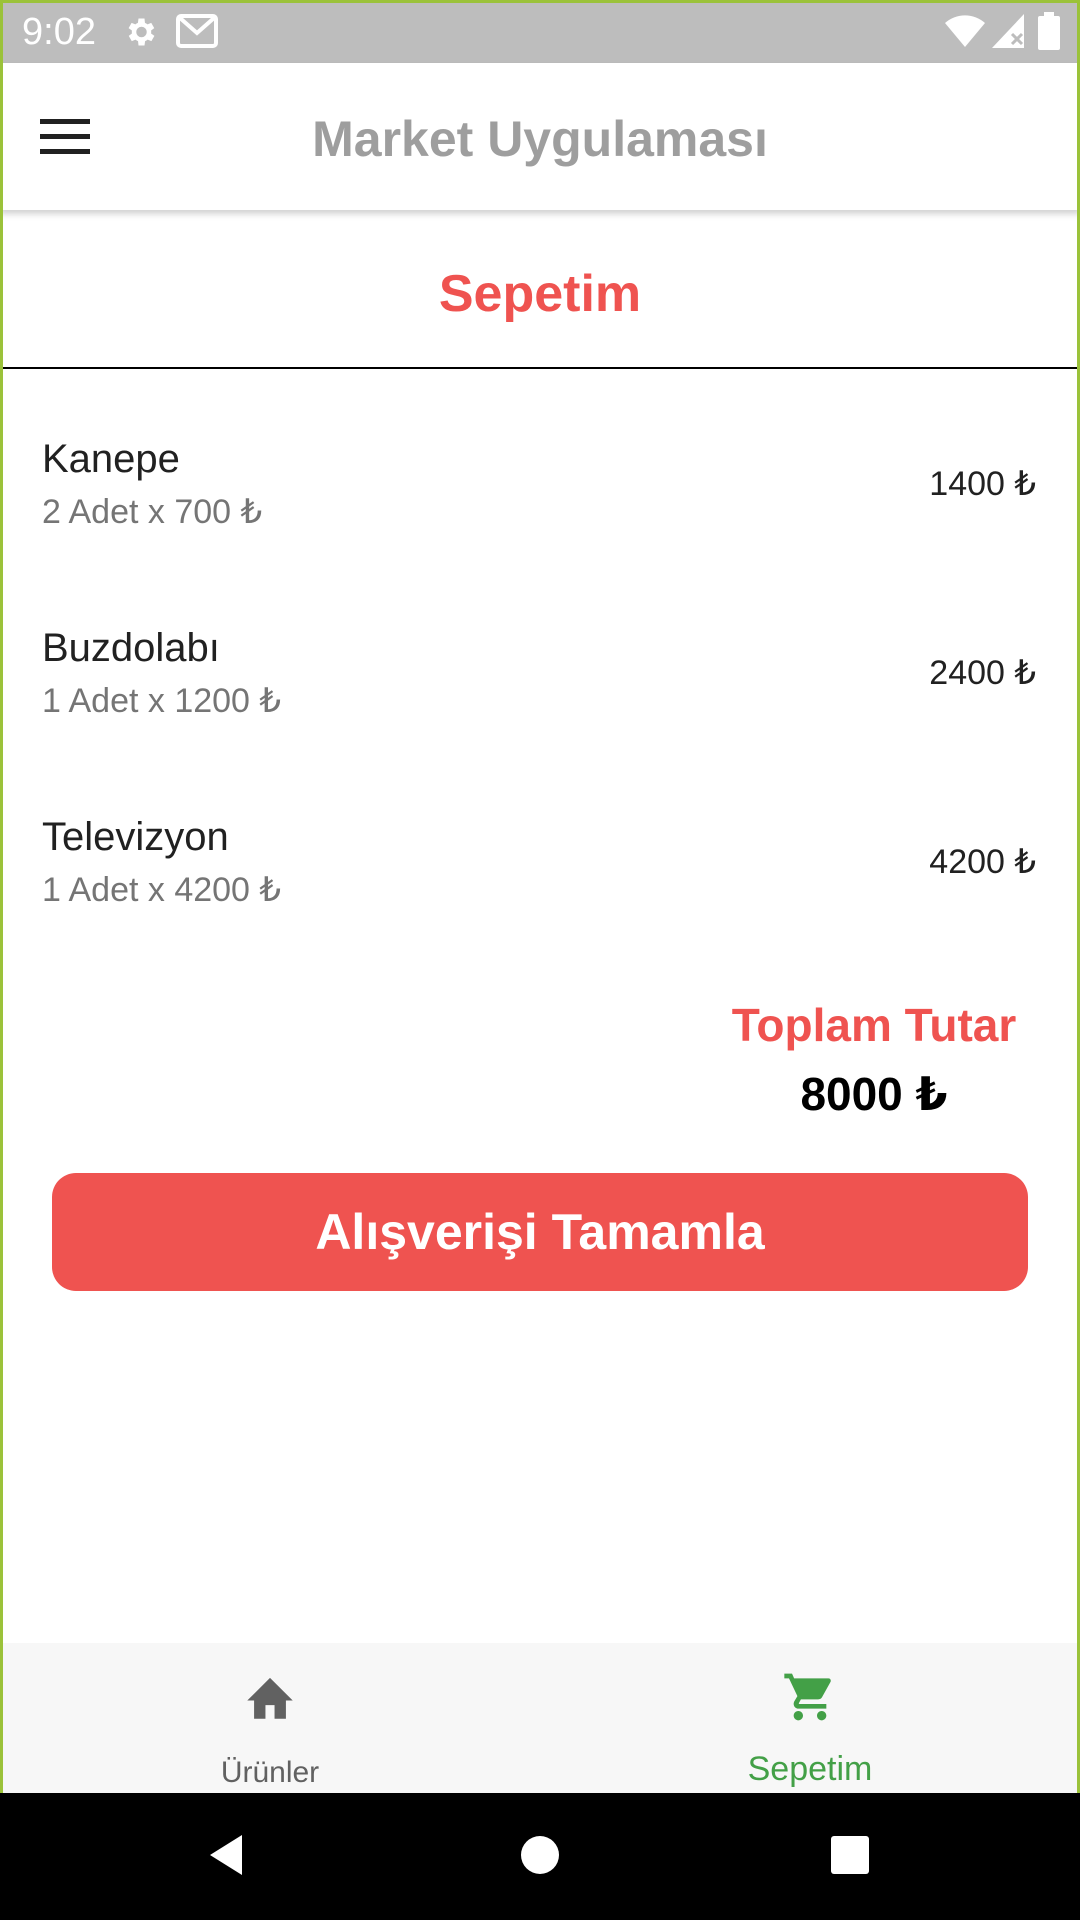 This screenshot has height=1920, width=1080. What do you see at coordinates (982, 673) in the screenshot?
I see `item-total: 2400 ₺` at bounding box center [982, 673].